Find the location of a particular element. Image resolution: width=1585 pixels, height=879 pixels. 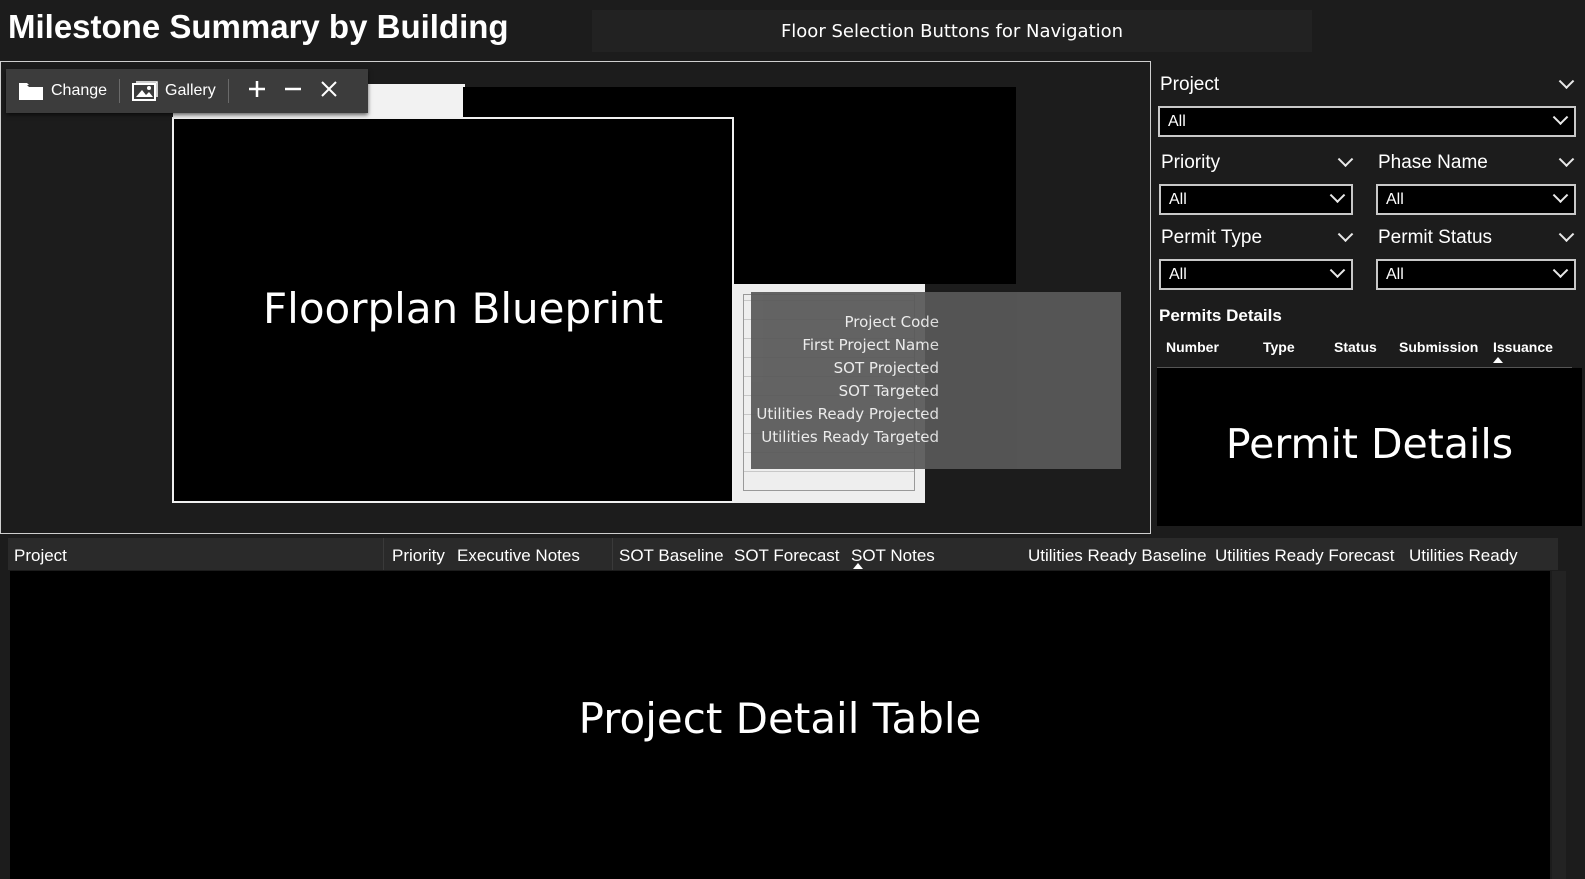

column-header-executive-notes: Executive Notes is located at coordinates (518, 556).